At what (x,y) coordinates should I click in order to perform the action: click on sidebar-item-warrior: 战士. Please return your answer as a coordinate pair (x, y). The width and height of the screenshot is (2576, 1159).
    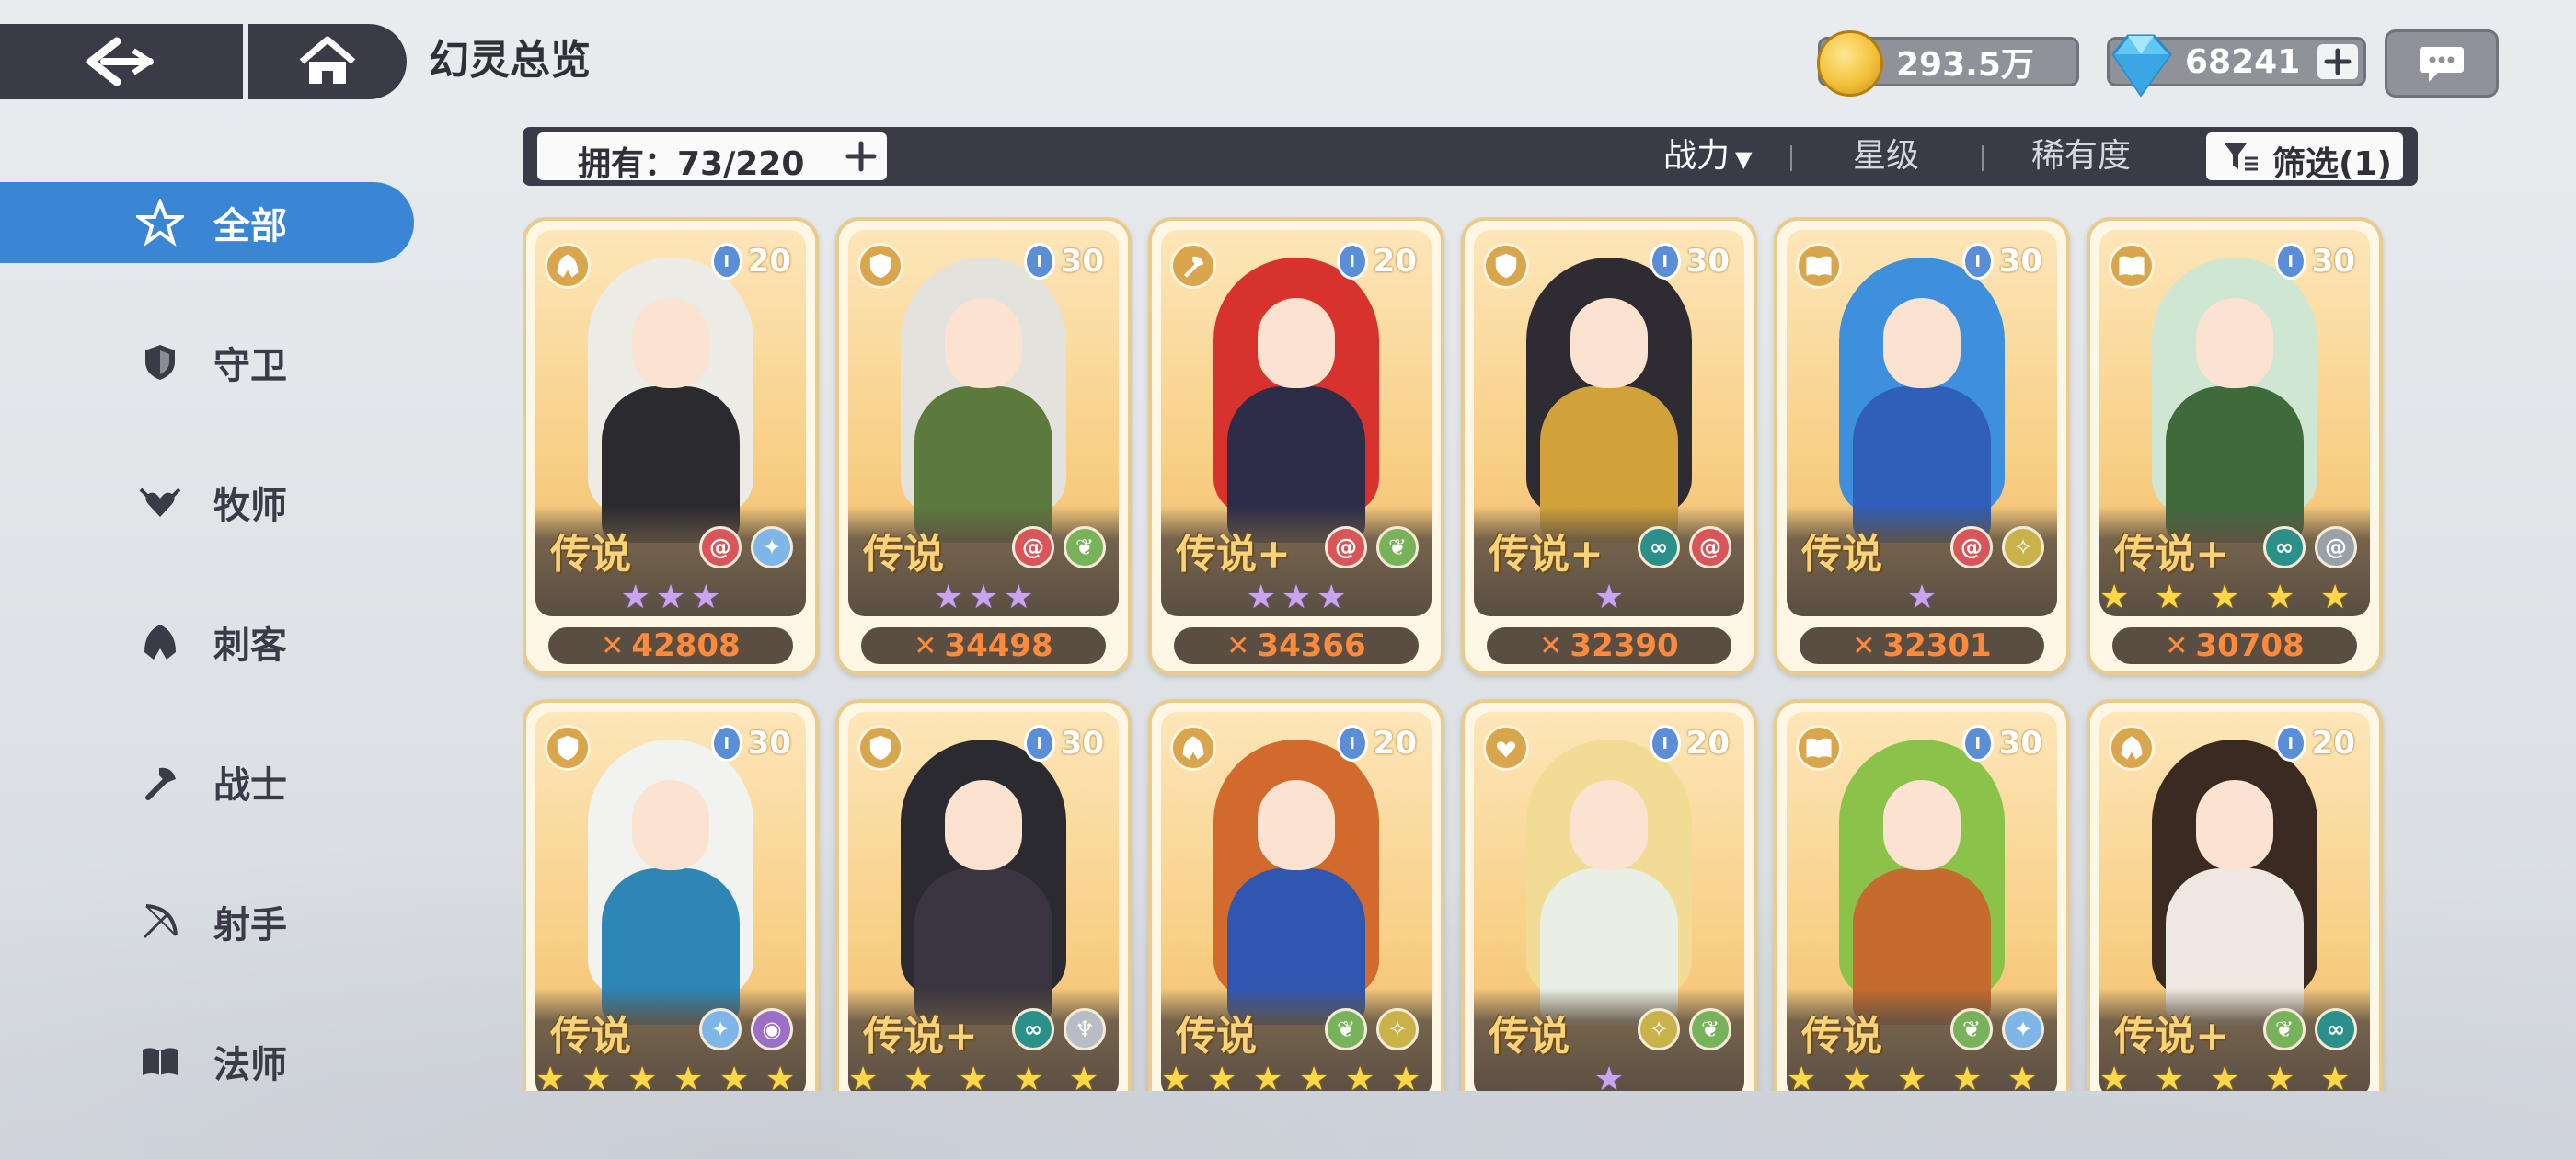
    Looking at the image, I should click on (207, 781).